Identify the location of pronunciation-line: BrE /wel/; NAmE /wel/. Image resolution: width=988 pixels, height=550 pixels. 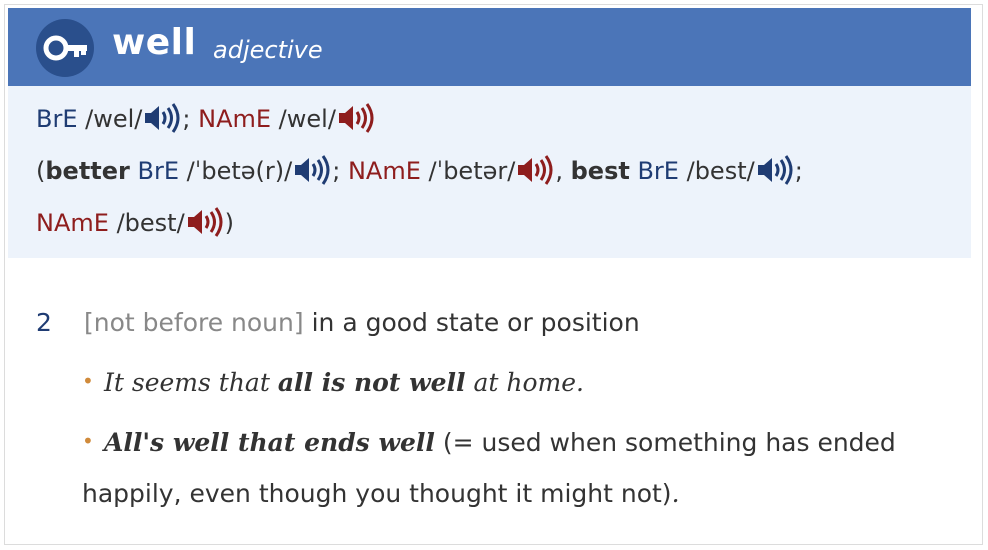
(206, 119).